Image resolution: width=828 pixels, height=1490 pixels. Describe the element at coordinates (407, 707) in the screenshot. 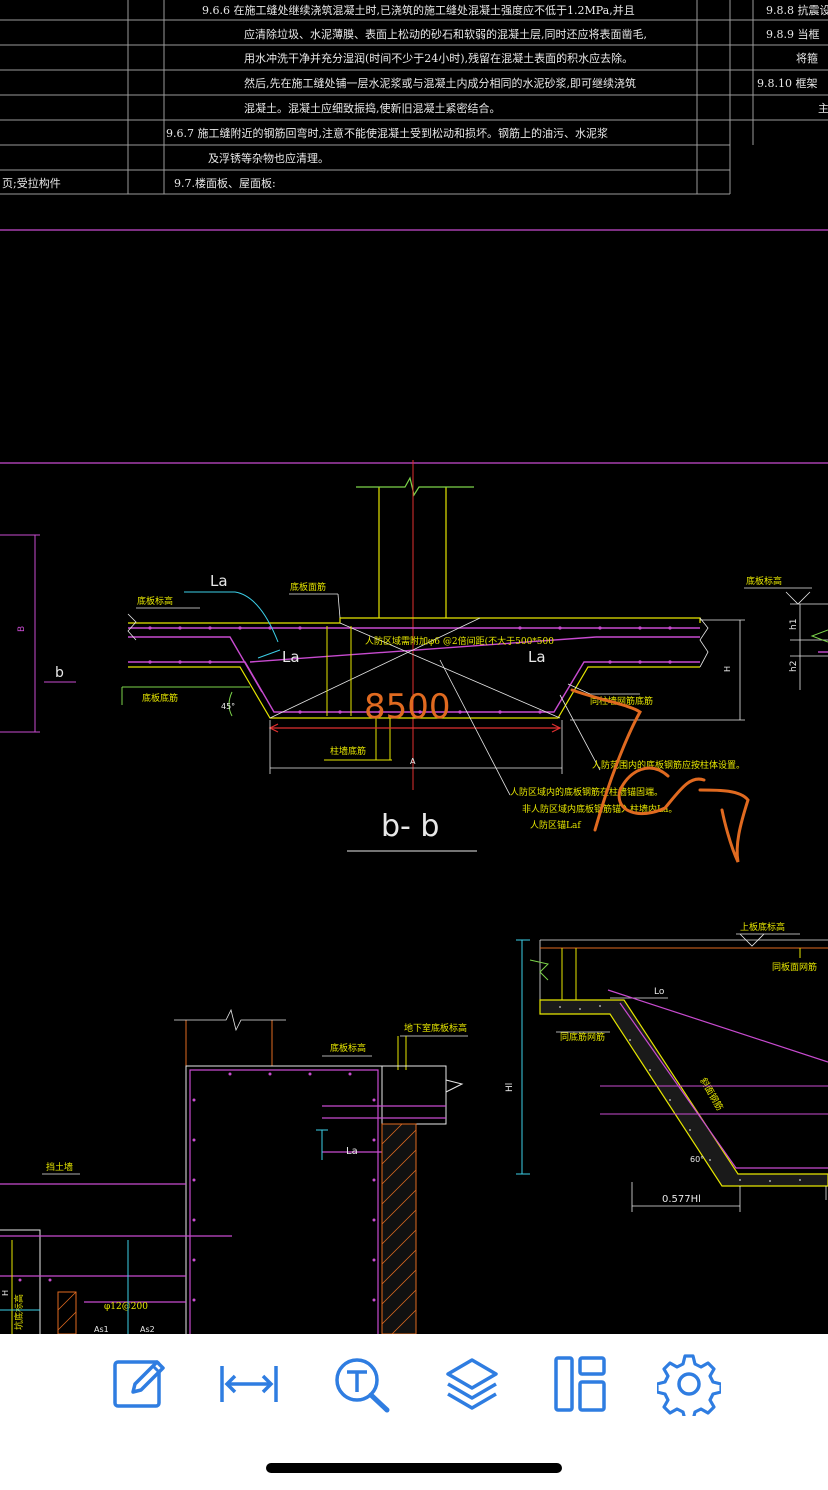

I see `dimension-8500: 8500` at that location.